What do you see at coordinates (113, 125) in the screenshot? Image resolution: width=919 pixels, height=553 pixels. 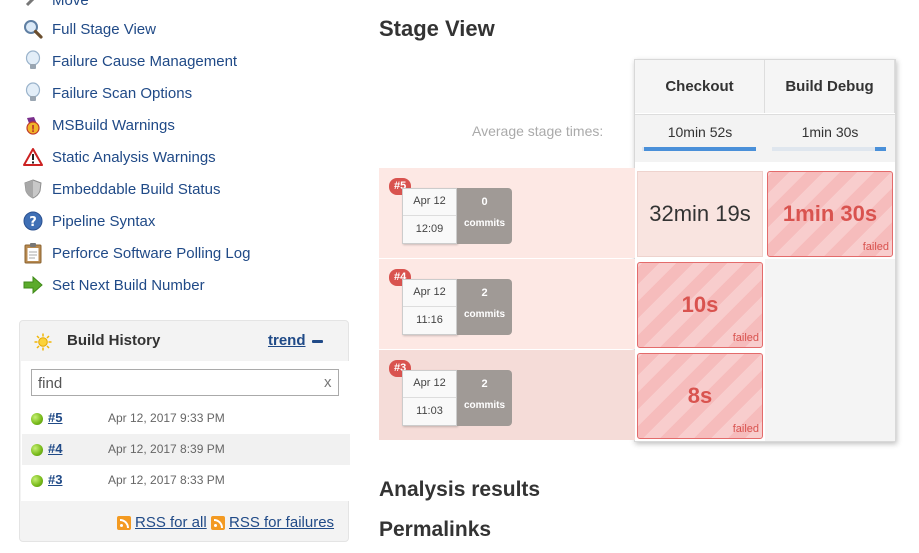 I see `sidebar-item-label: MSBuild Warnings` at bounding box center [113, 125].